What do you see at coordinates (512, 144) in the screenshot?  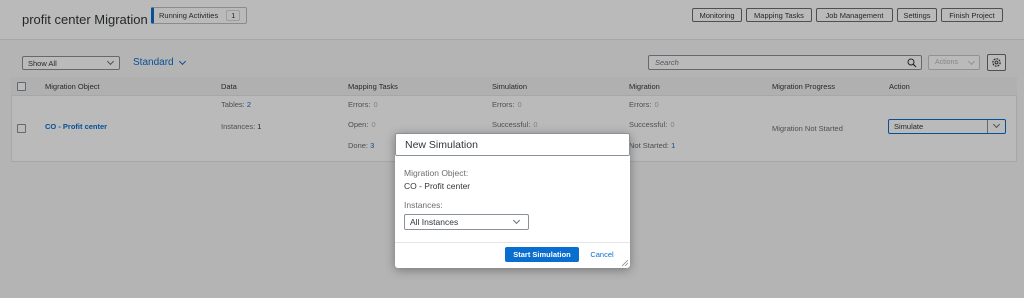 I see `dialog-title: New Simulation` at bounding box center [512, 144].